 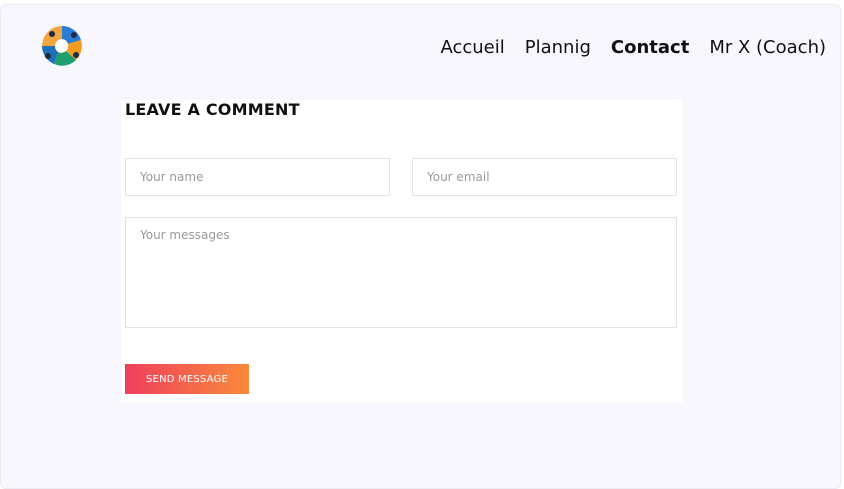 What do you see at coordinates (187, 379) in the screenshot?
I see `send-message-button: SEND MESSAGE` at bounding box center [187, 379].